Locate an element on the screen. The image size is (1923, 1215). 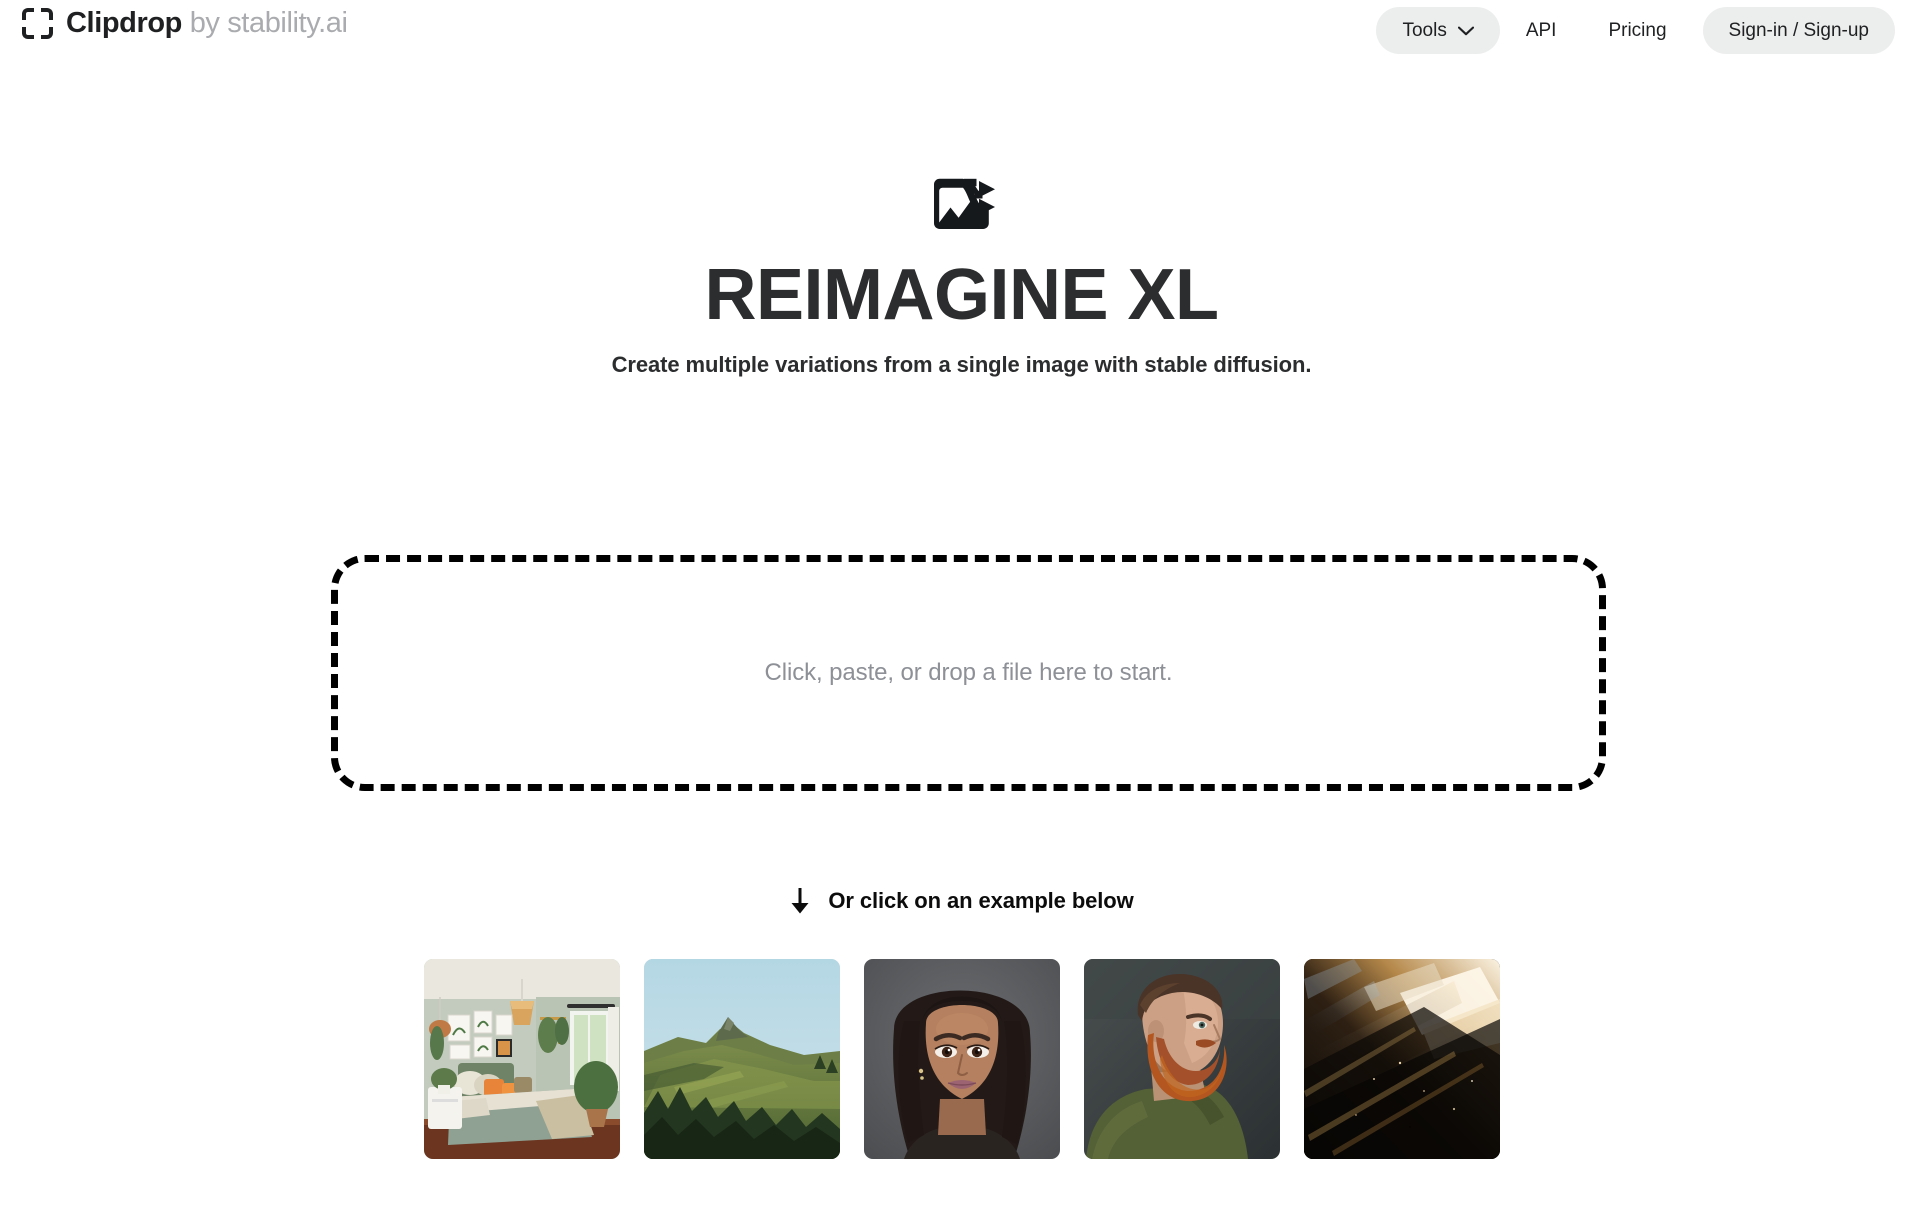
example-thumbnail-bearded-man-portrait is located at coordinates (1181, 1059).